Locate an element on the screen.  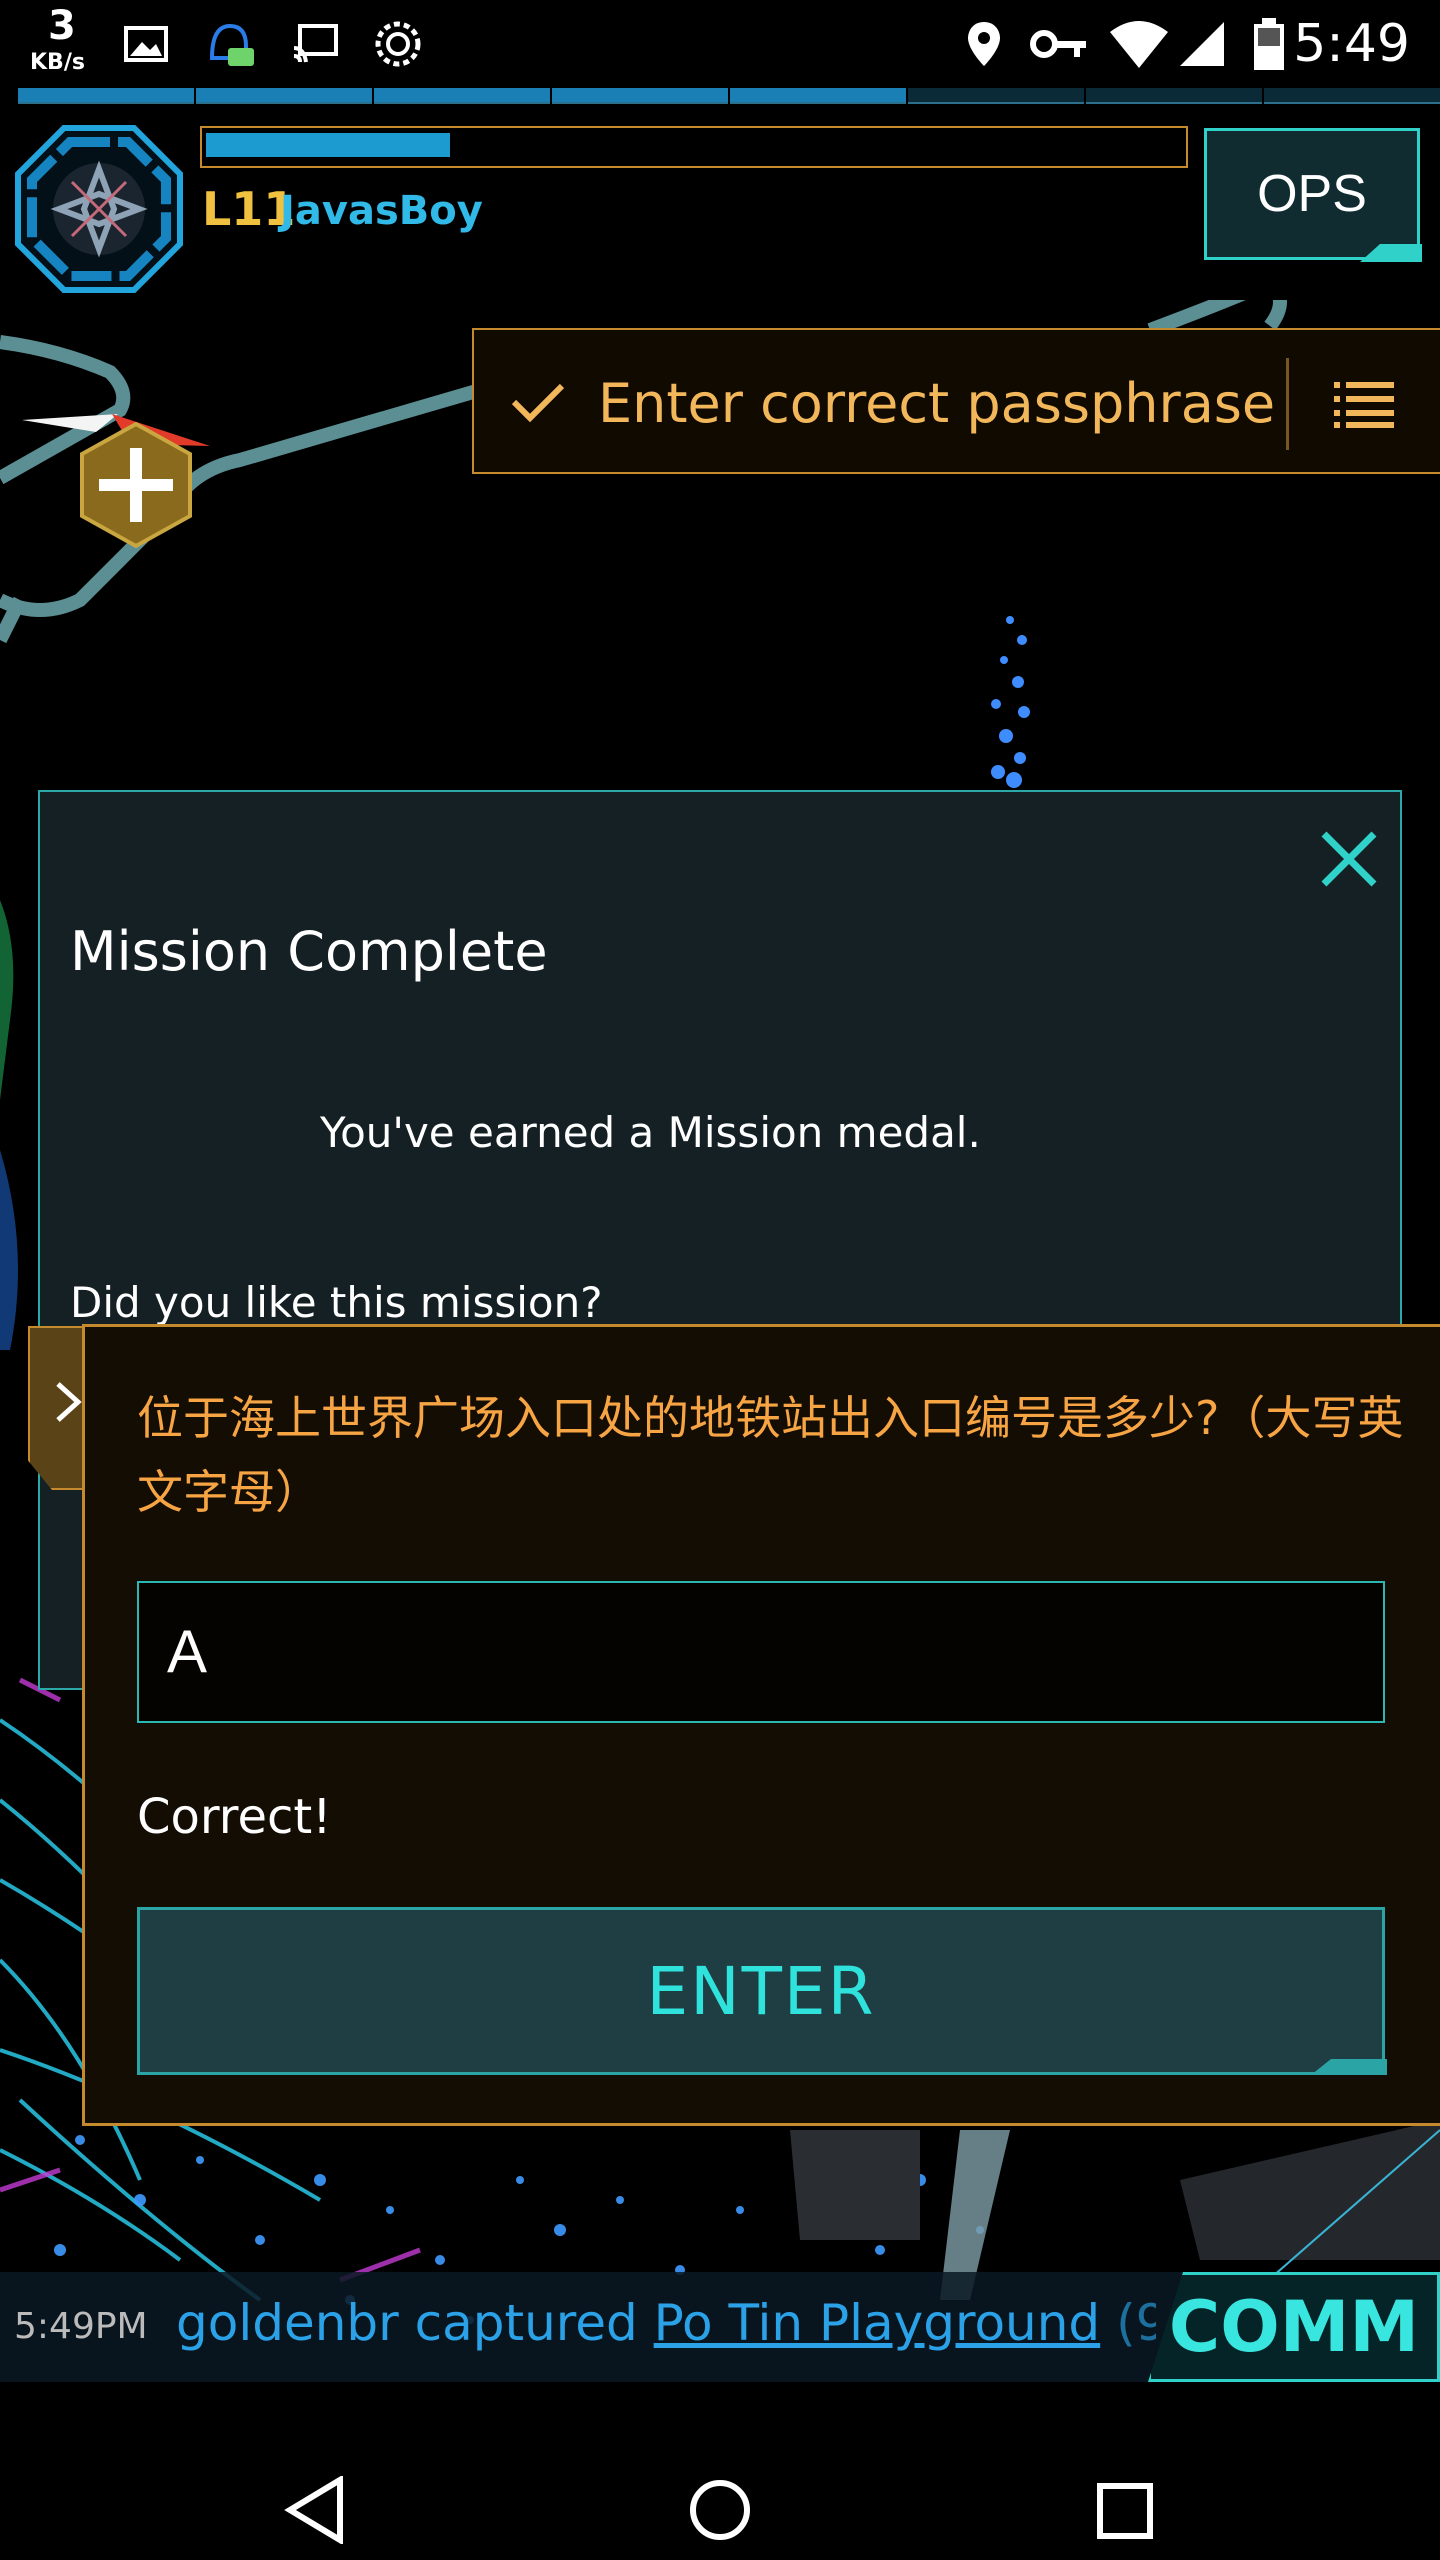
passphrase-input: A is located at coordinates (761, 1652).